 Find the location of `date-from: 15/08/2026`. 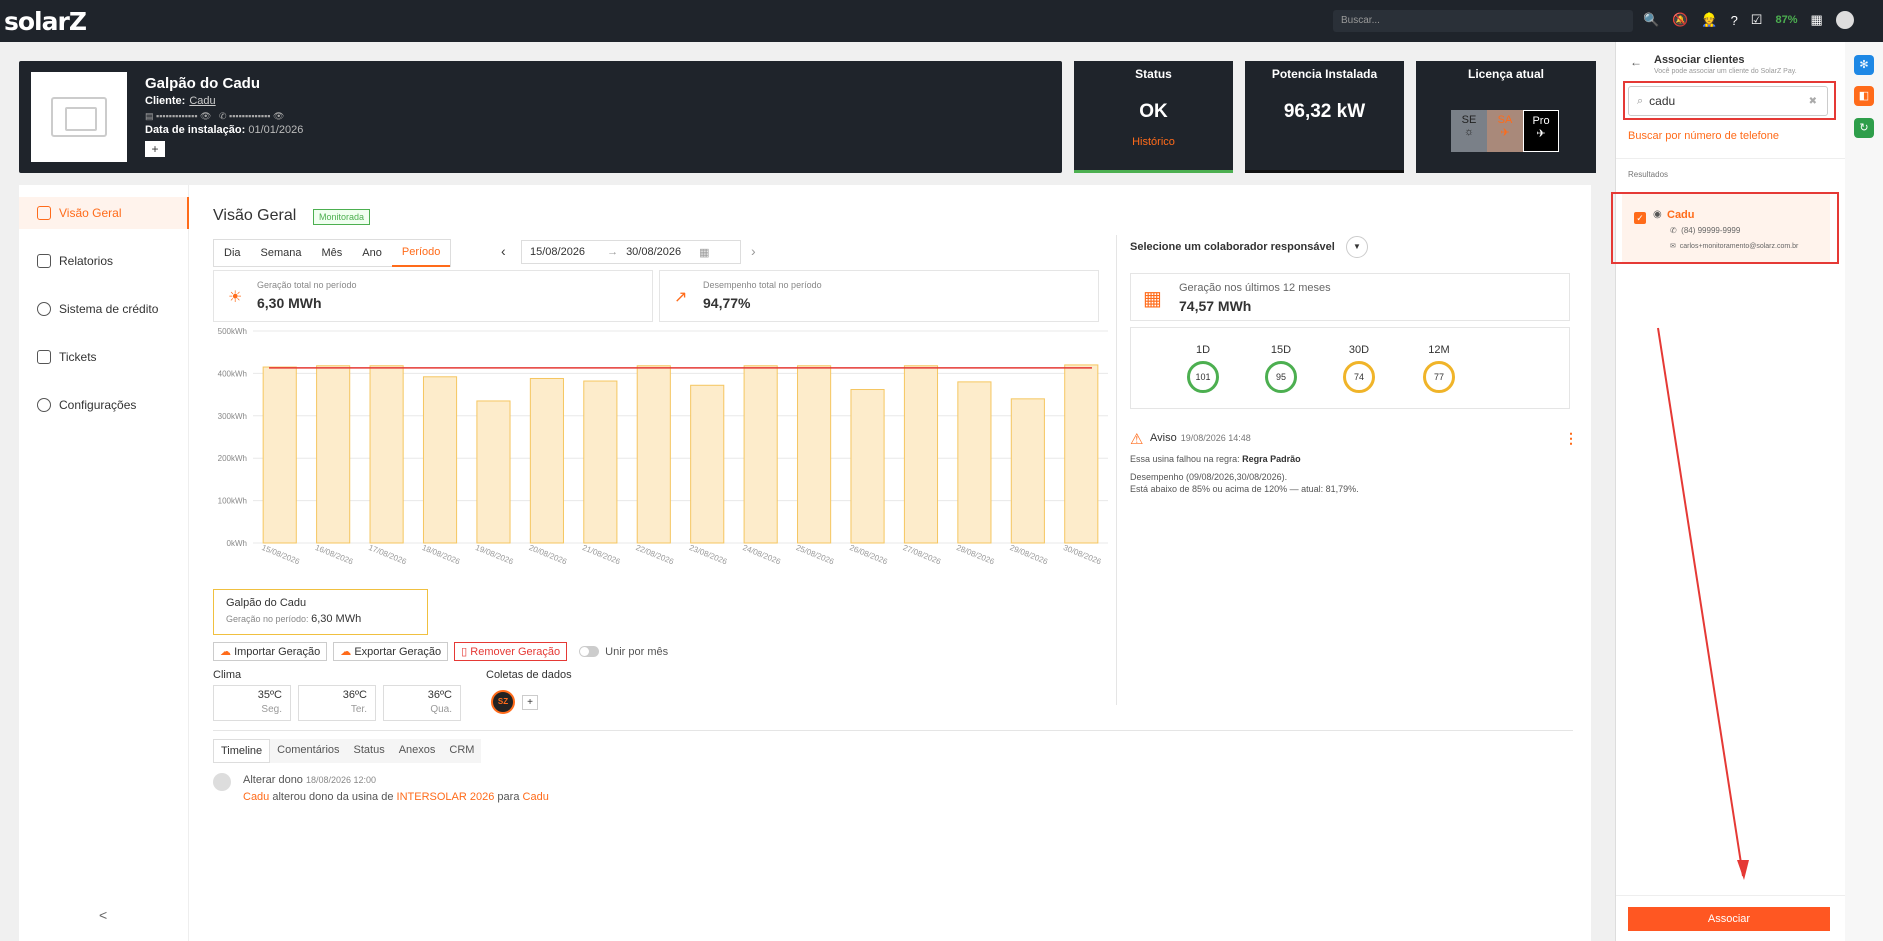

date-from: 15/08/2026 is located at coordinates (557, 252).